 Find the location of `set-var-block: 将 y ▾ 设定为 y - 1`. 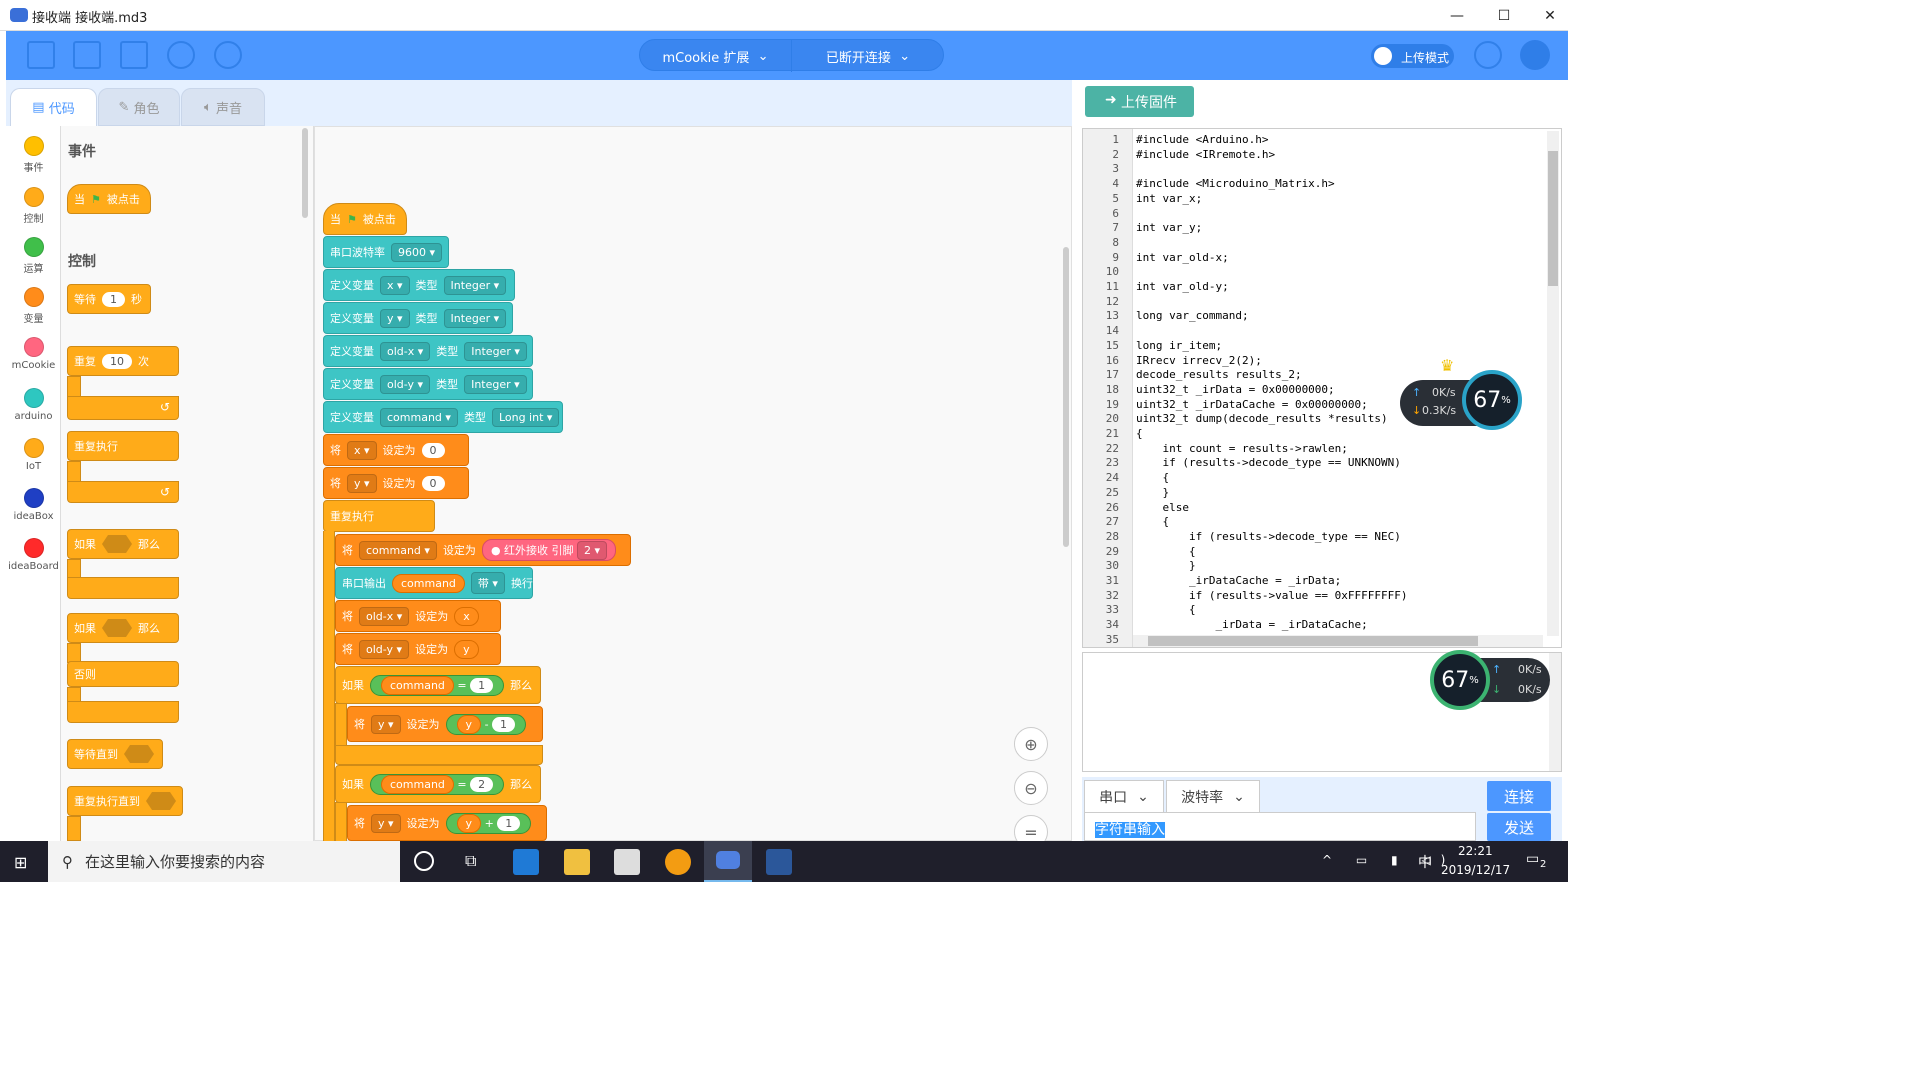

set-var-block: 将 y ▾ 设定为 y - 1 is located at coordinates (445, 724).